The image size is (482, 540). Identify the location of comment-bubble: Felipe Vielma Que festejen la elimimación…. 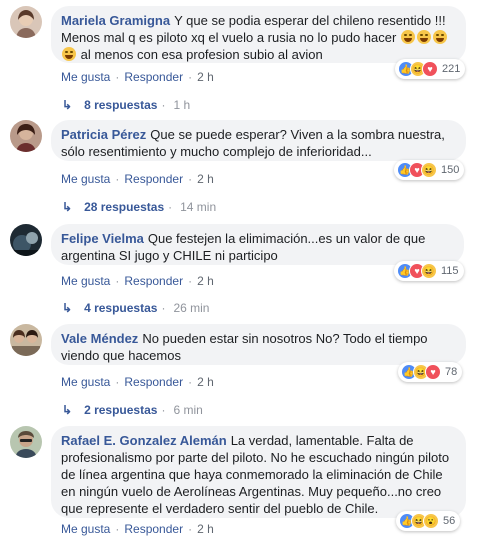
(257, 244).